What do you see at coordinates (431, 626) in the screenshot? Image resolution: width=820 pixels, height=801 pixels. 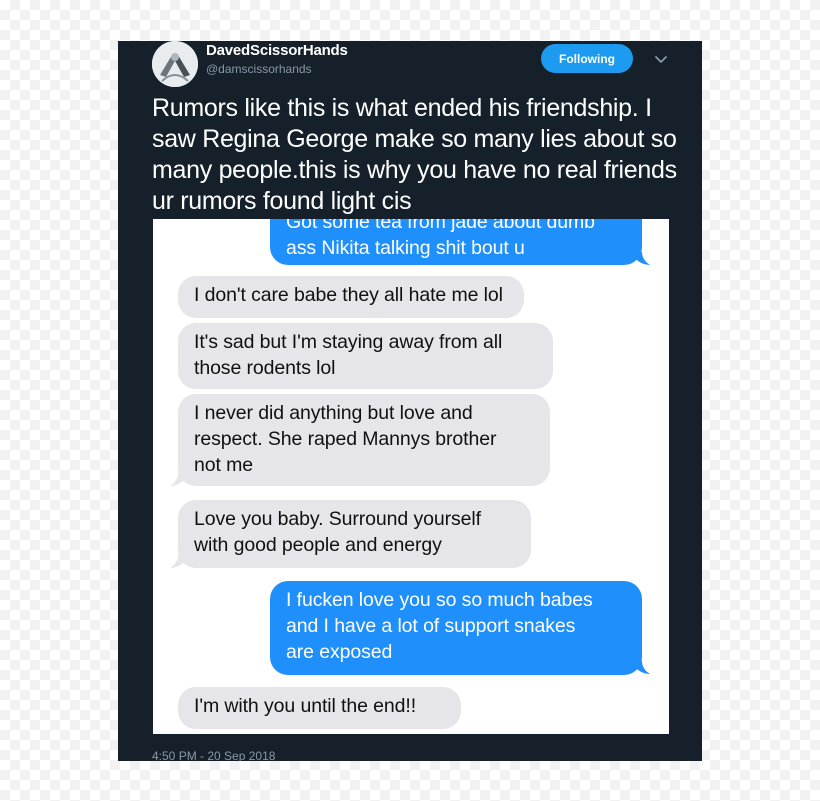 I see `message-line: and I have a lot of support snakes` at bounding box center [431, 626].